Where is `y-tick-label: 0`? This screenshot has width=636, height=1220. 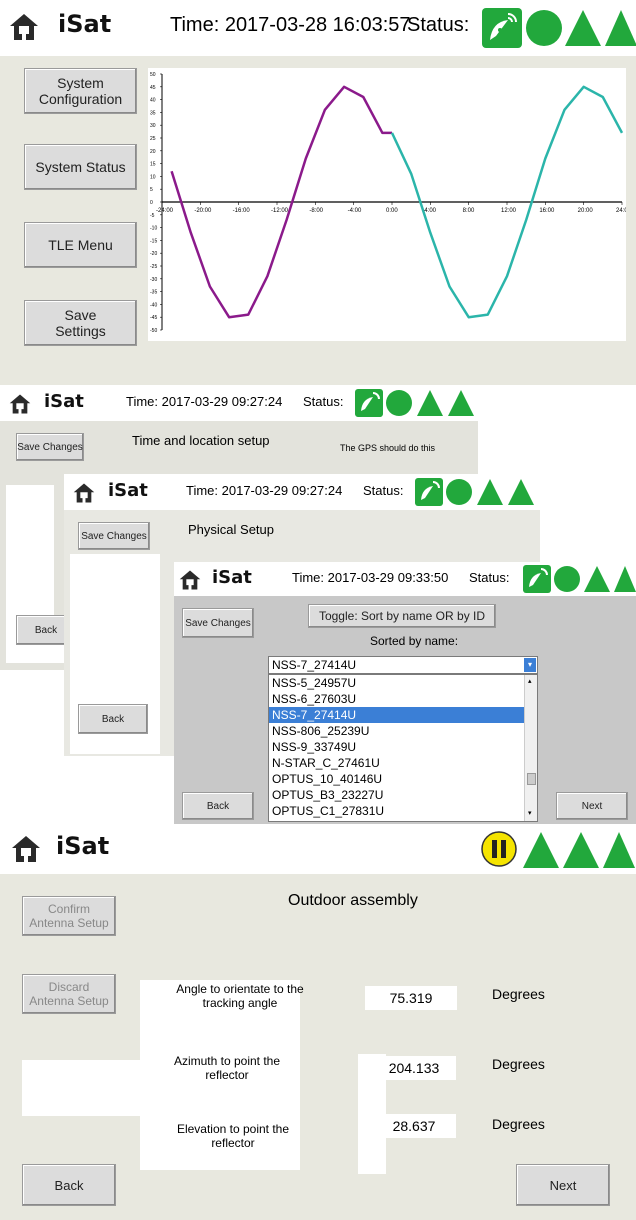 y-tick-label: 0 is located at coordinates (151, 203).